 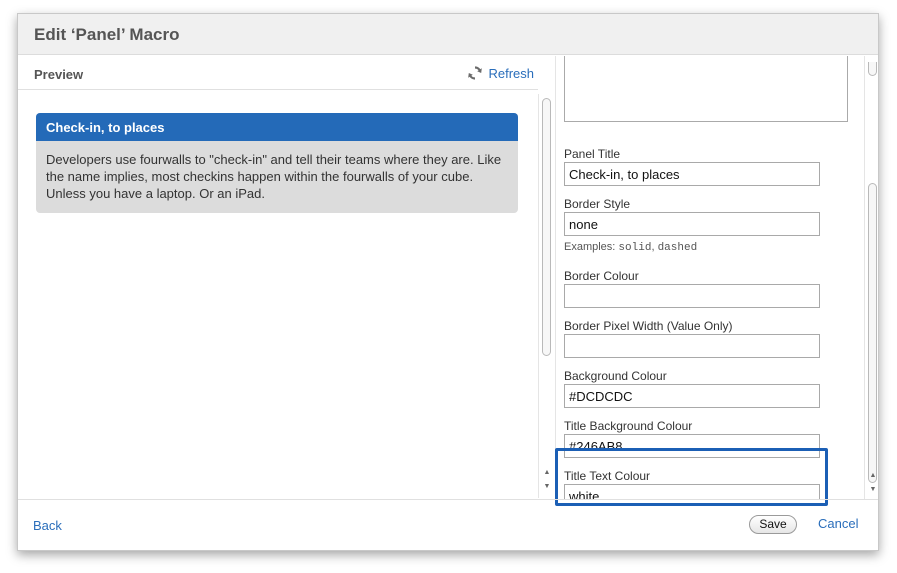 I want to click on back-link: Back, so click(x=47, y=525).